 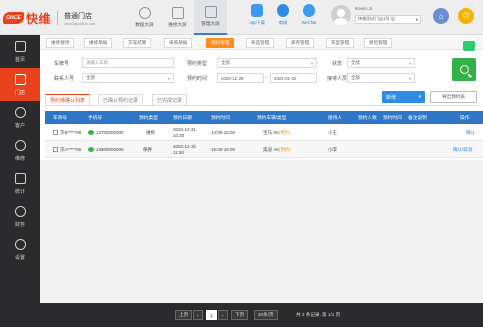 I want to click on date-to-value: 2021-01-02, so click(x=285, y=78).